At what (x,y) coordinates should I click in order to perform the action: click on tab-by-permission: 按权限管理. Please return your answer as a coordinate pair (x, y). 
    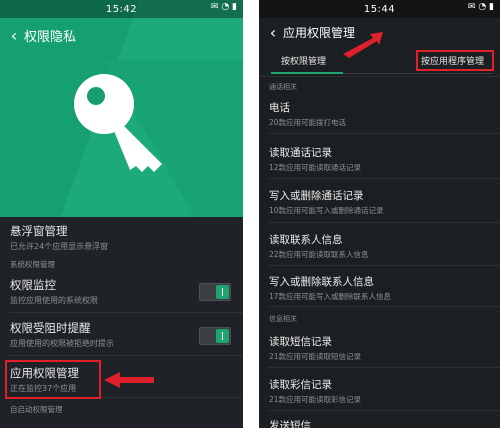
    Looking at the image, I should click on (303, 60).